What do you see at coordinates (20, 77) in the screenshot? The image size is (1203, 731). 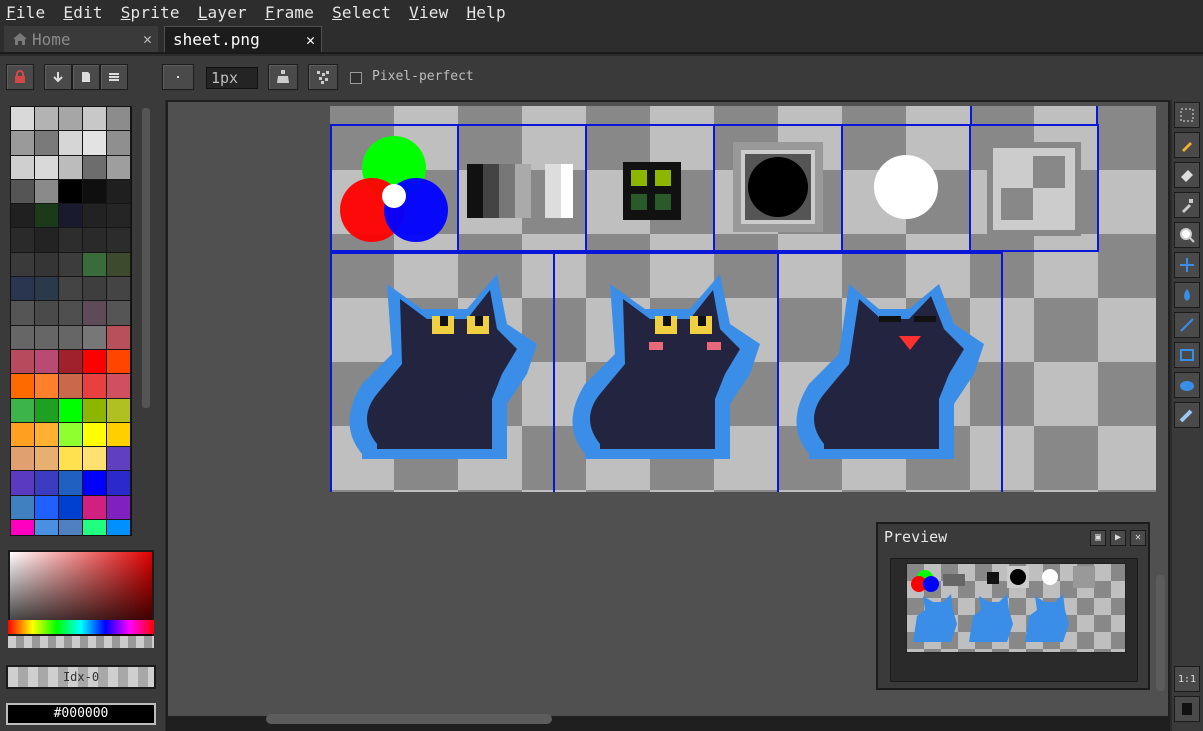 I see `lock-button` at bounding box center [20, 77].